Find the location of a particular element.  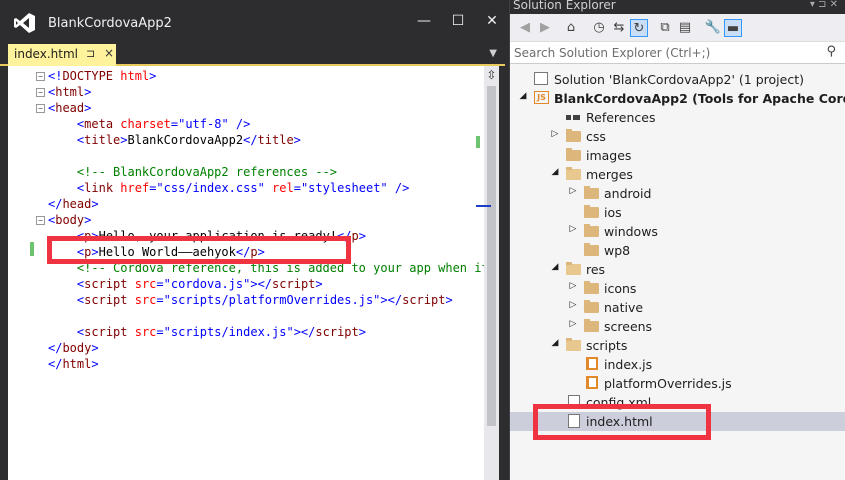

tree-item-label: index.js is located at coordinates (628, 364).